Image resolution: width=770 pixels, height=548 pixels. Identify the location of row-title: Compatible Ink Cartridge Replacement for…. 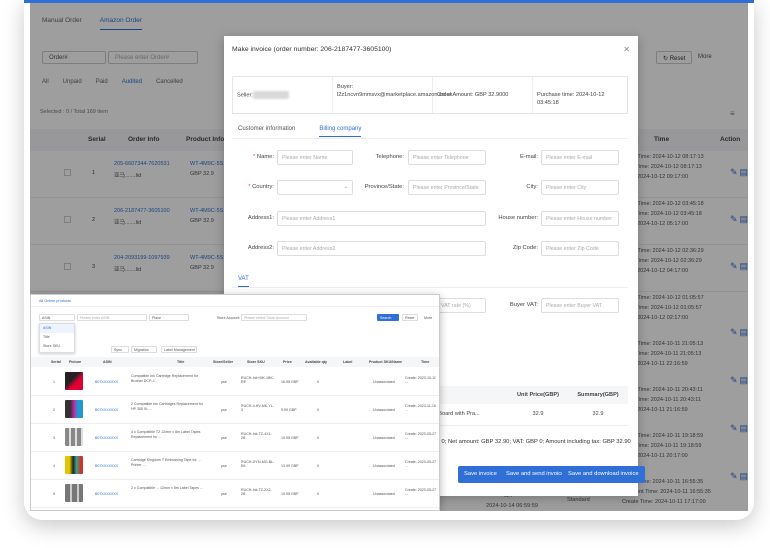
(165, 378).